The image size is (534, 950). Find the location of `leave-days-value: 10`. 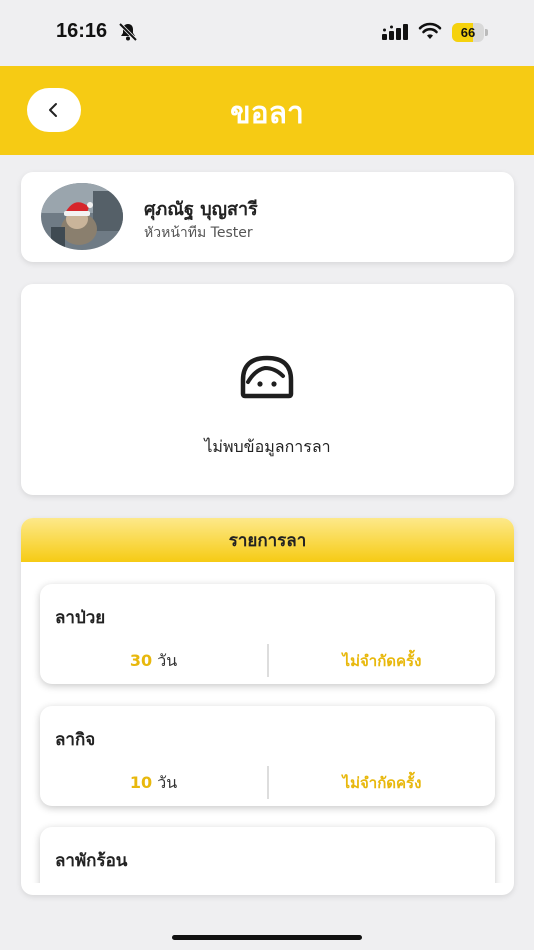

leave-days-value: 10 is located at coordinates (141, 782).